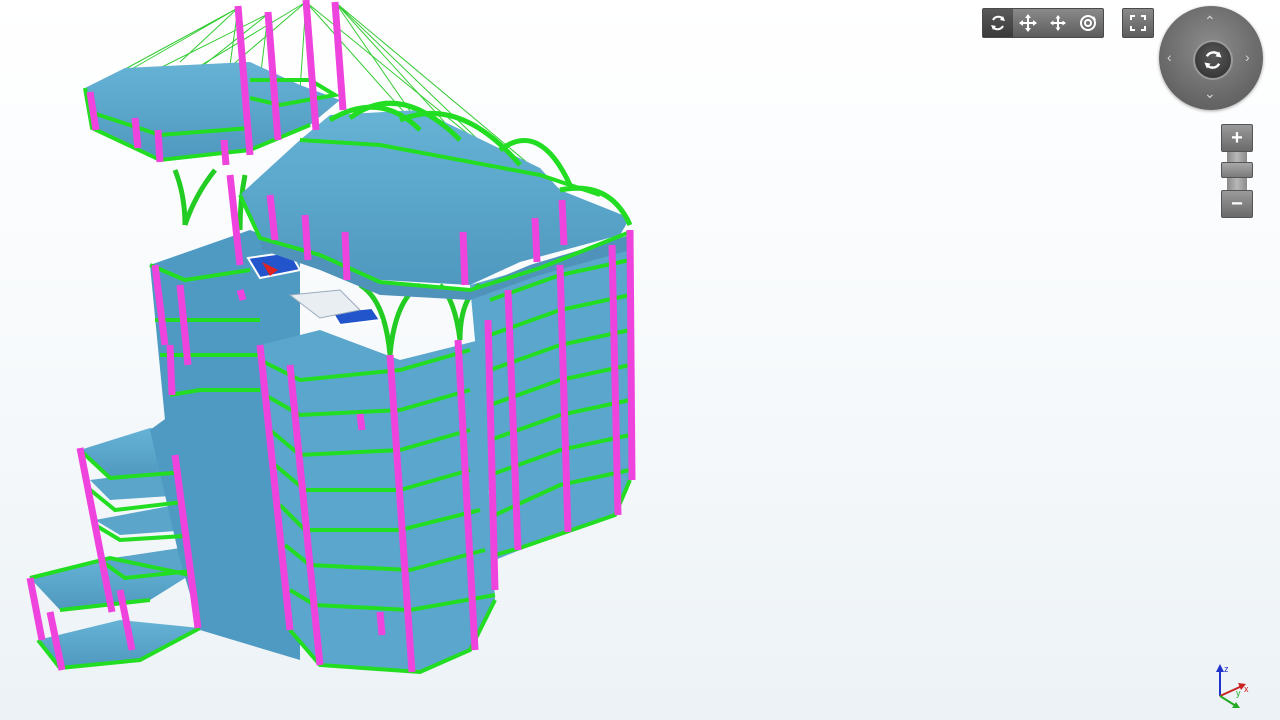 This screenshot has width=1280, height=720. I want to click on navigation-wheel: ⌃ ⌄ ‹ ›, so click(1211, 58).